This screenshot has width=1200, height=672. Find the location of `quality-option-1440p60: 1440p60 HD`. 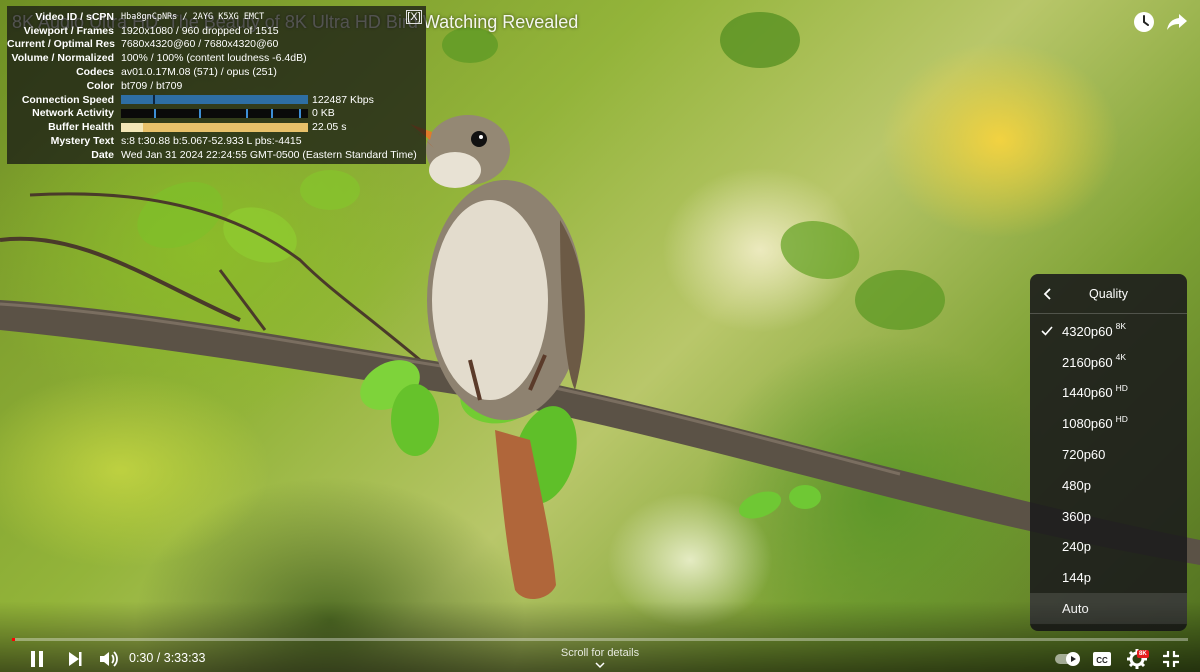

quality-option-1440p60: 1440p60 HD is located at coordinates (1108, 393).